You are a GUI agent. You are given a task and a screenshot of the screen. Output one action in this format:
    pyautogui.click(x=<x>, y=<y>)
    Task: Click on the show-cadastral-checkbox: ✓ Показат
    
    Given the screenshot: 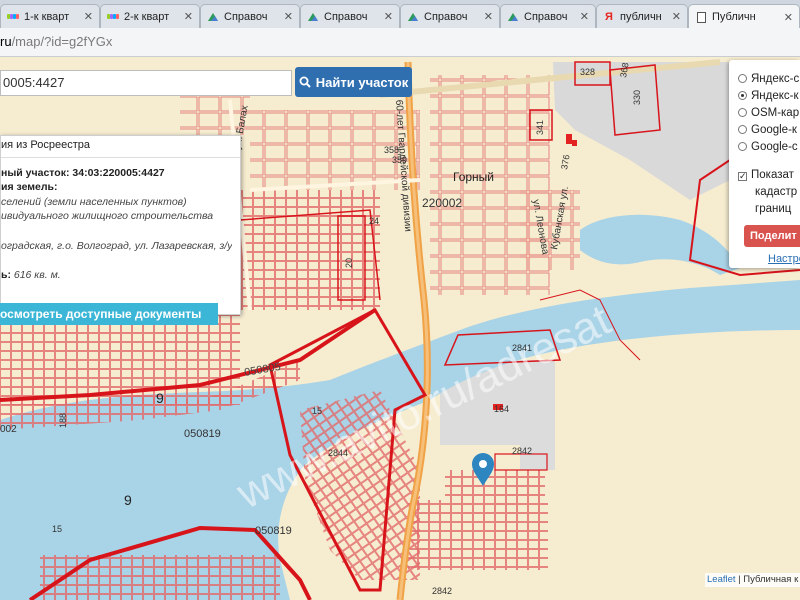 What is the action you would take?
    pyautogui.click(x=766, y=175)
    